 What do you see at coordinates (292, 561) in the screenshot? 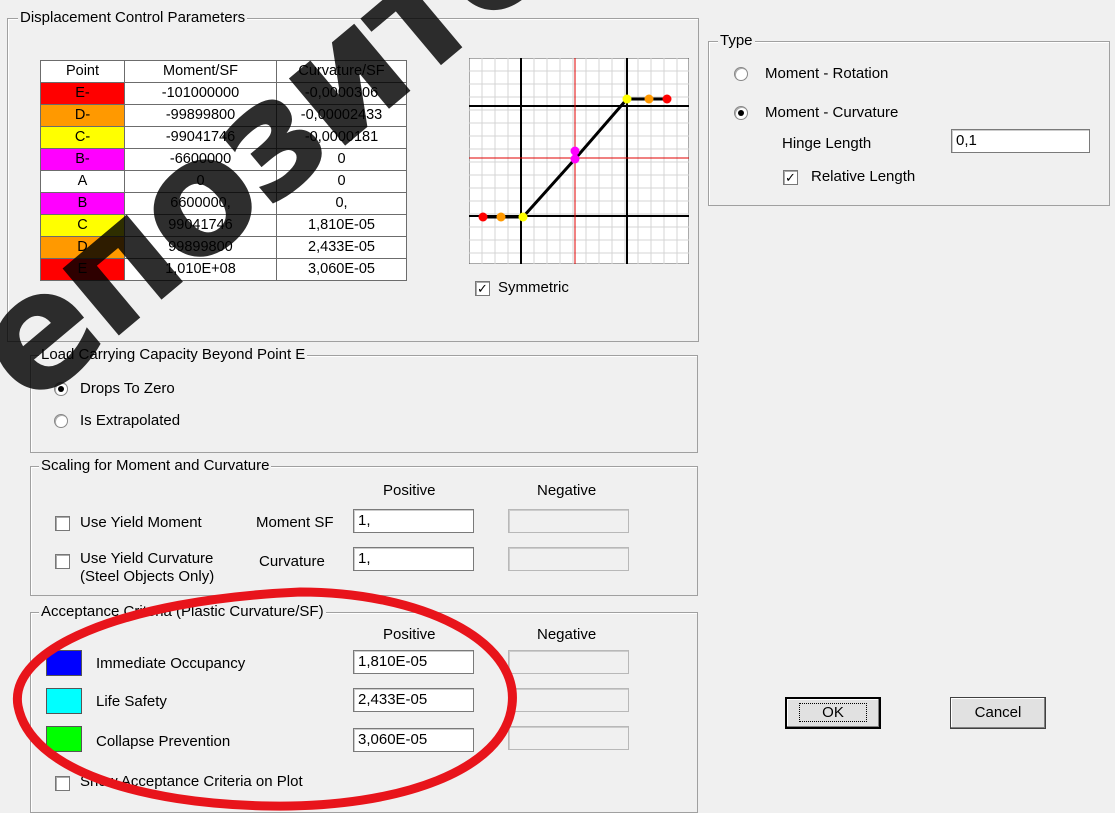
I see `curvature-scale-label: Curvature` at bounding box center [292, 561].